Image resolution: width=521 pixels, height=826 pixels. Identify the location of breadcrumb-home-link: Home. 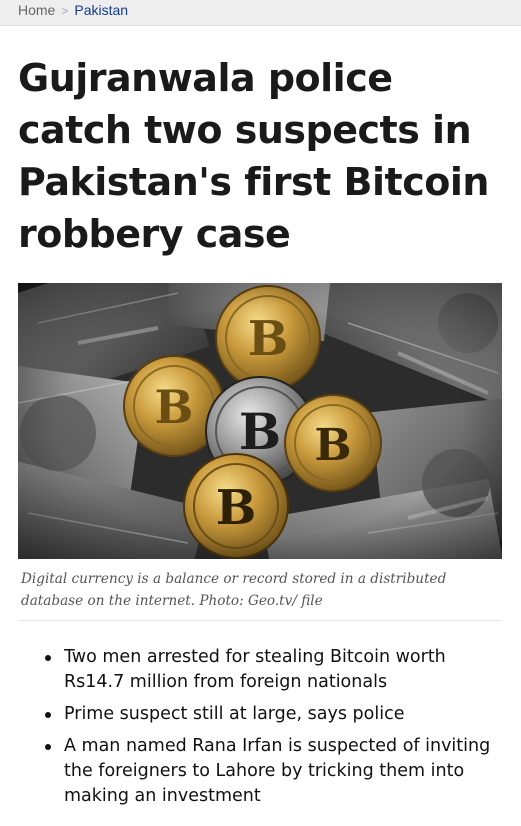
(36, 10).